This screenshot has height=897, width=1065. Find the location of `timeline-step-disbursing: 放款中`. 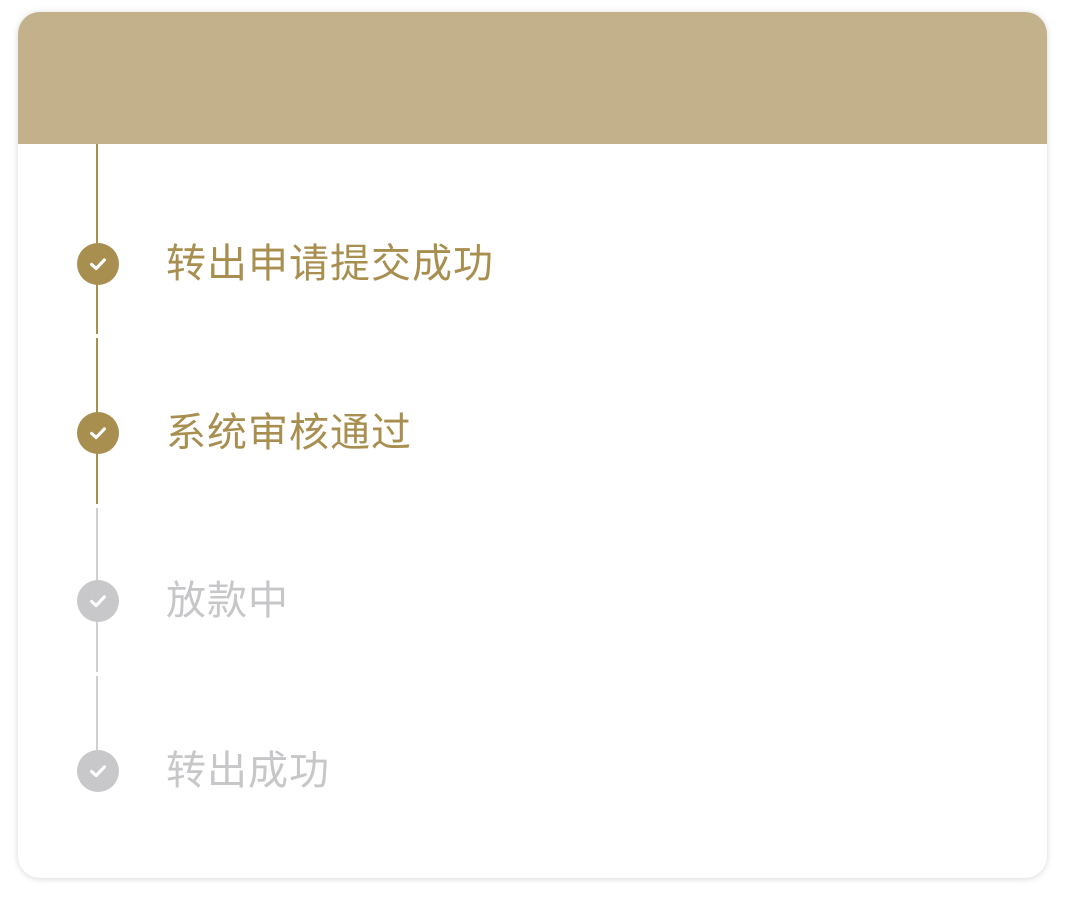

timeline-step-disbursing: 放款中 is located at coordinates (532, 601).